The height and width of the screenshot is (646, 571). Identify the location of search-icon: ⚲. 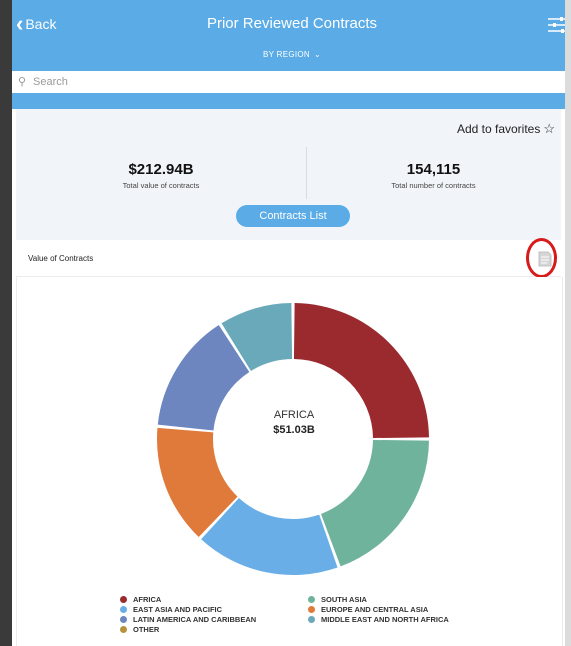
(22, 82).